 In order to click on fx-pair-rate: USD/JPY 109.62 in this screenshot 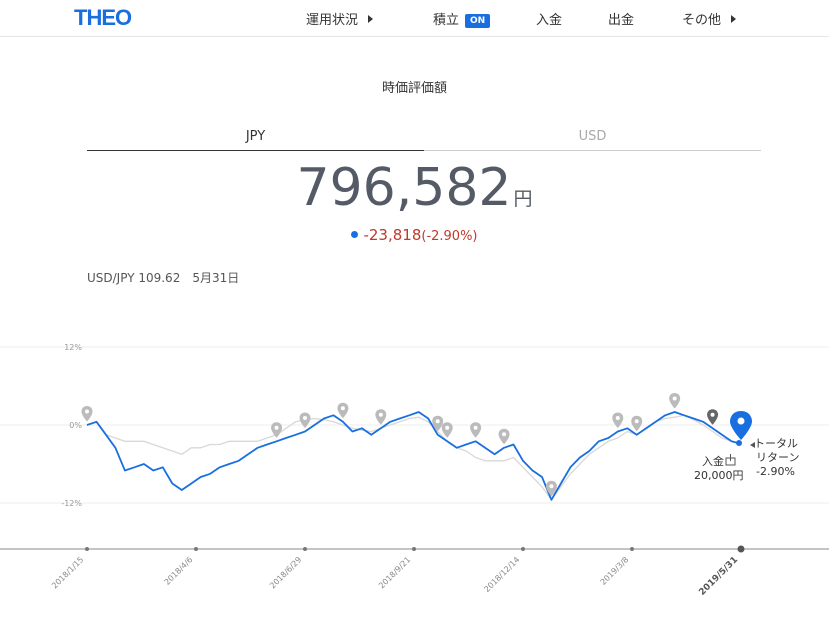, I will do `click(134, 278)`.